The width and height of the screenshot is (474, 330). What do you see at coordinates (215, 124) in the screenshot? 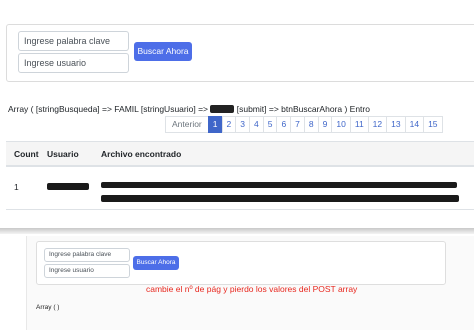
I see `page-link-1: 1` at bounding box center [215, 124].